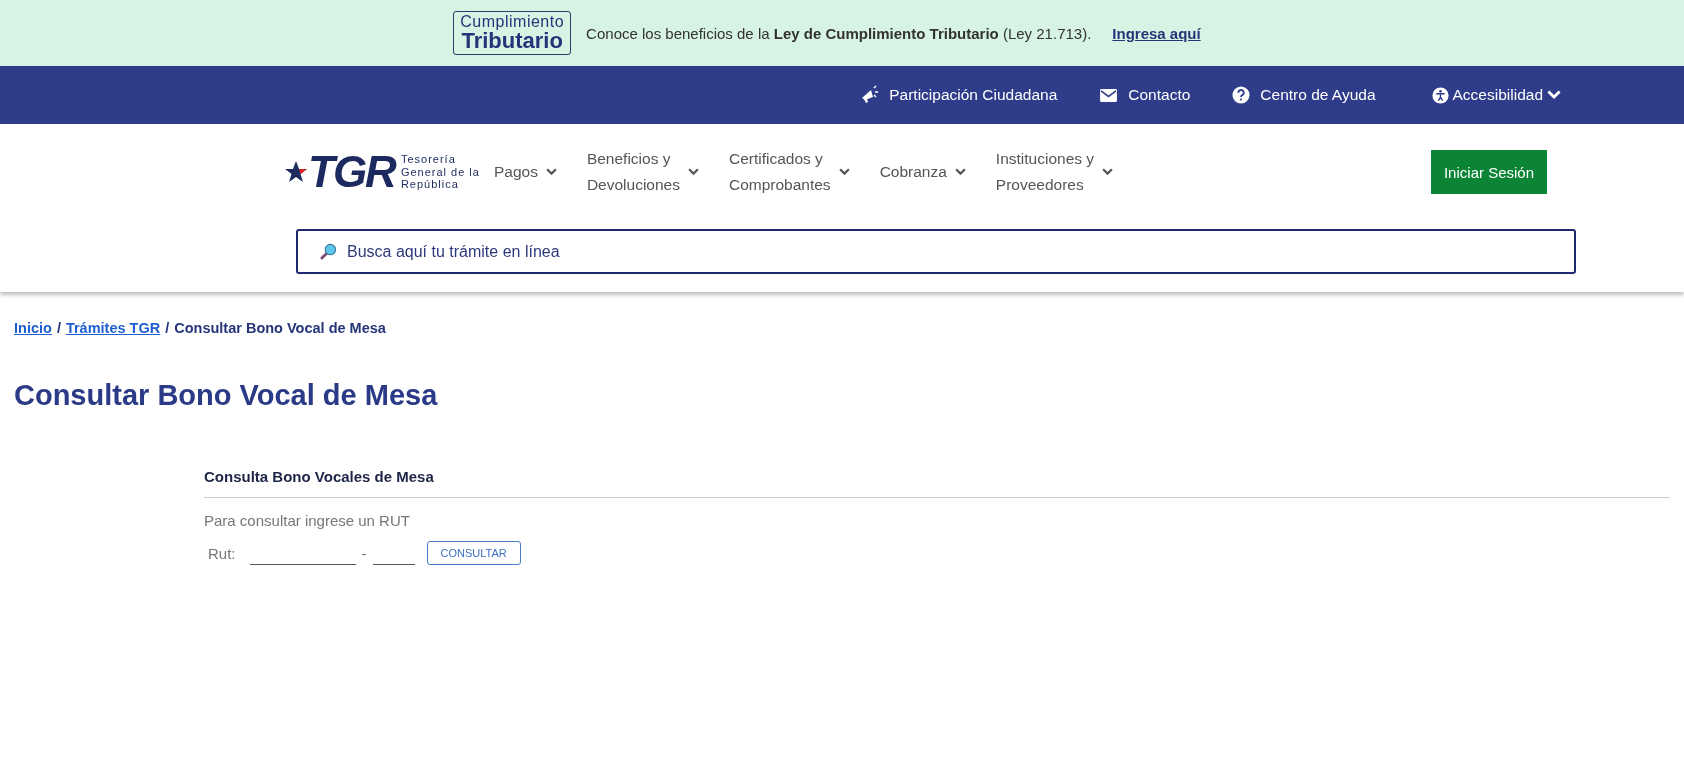  What do you see at coordinates (922, 172) in the screenshot?
I see `nav-menu-item: Cobranza` at bounding box center [922, 172].